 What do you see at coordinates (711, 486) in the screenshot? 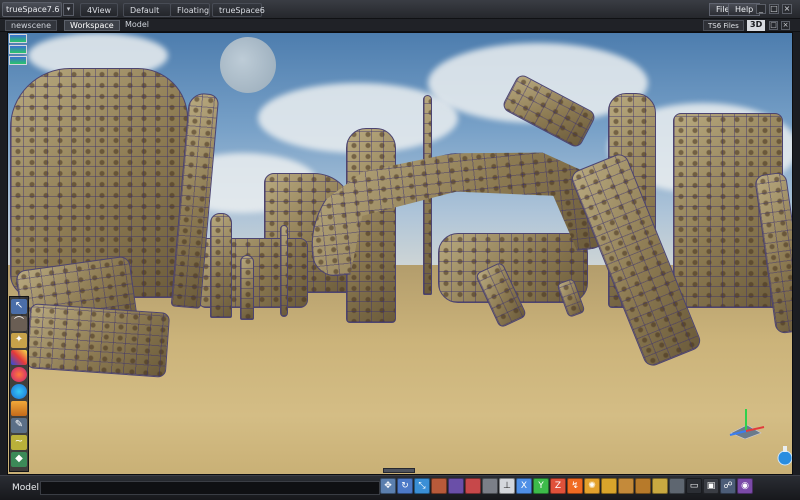
I see `window-icon: ▣` at bounding box center [711, 486].